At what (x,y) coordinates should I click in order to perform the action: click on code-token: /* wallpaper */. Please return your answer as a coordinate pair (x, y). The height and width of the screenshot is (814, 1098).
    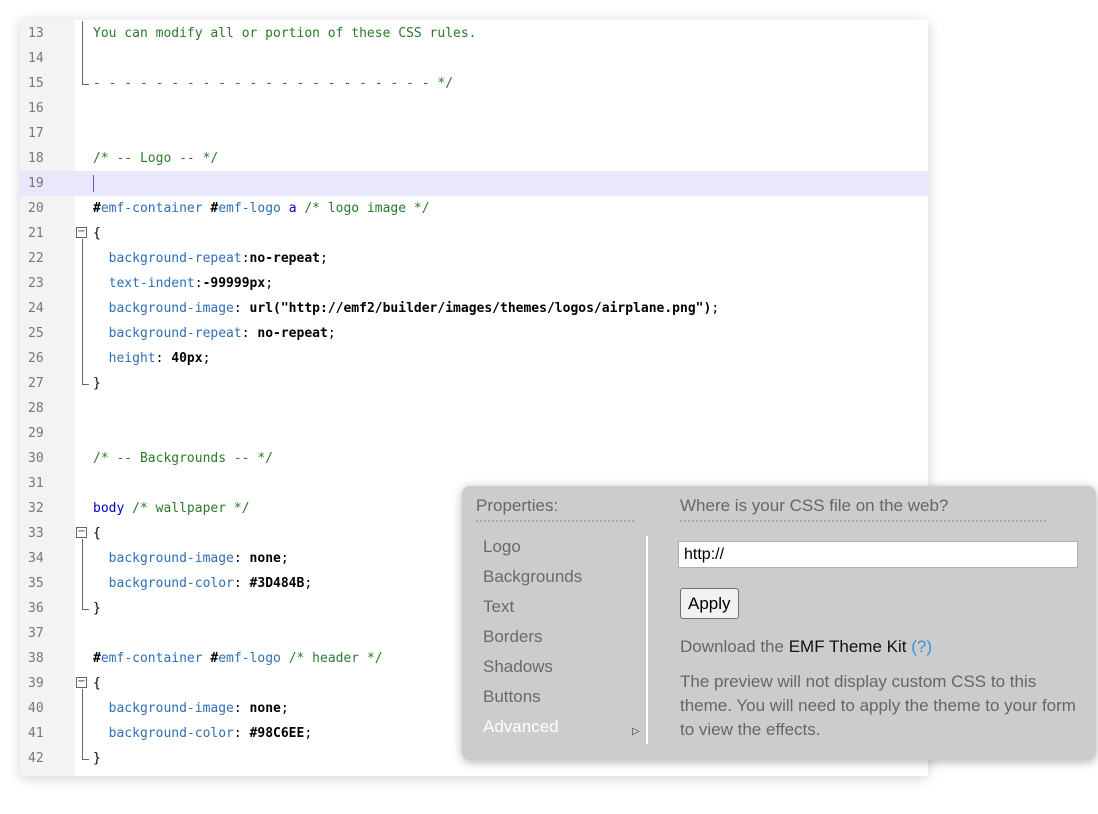
    Looking at the image, I should click on (191, 508).